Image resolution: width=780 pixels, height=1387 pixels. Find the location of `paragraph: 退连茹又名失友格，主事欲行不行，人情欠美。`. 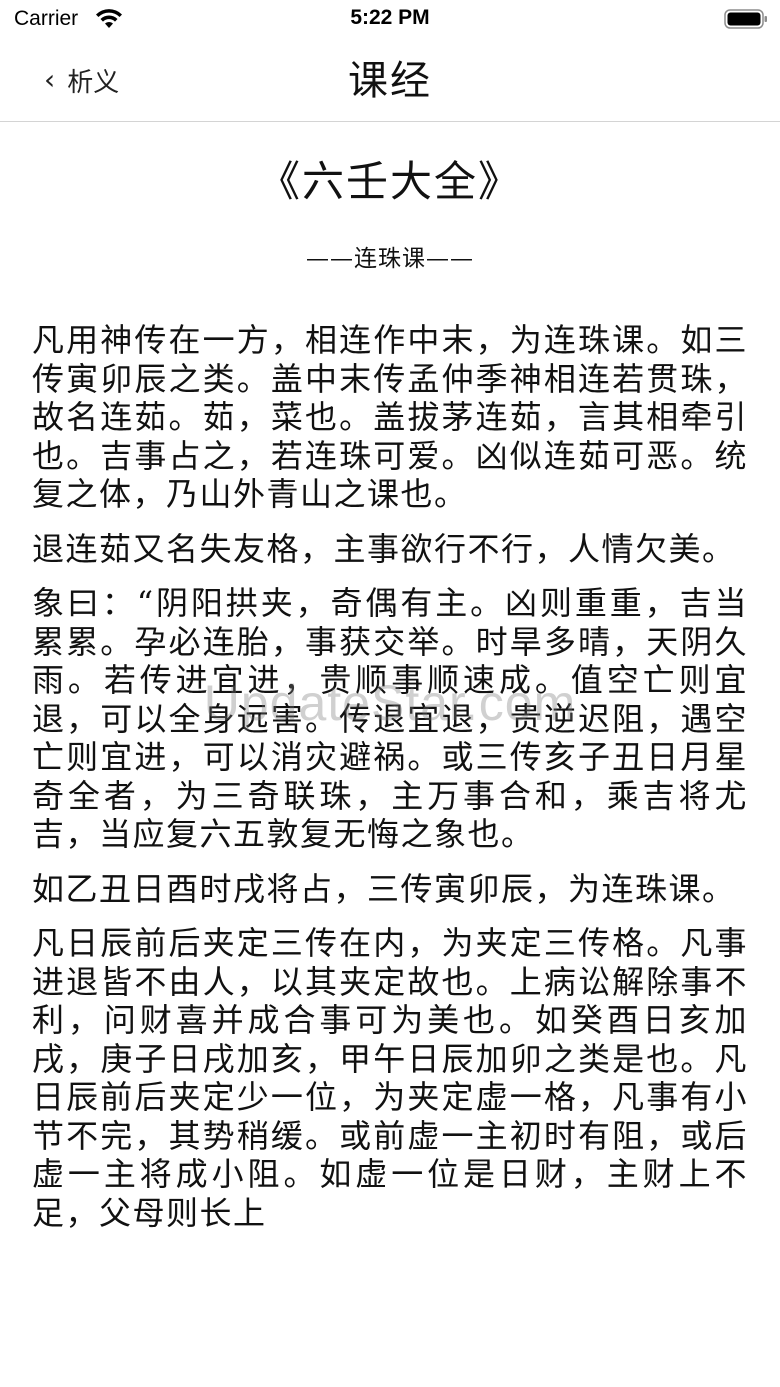

paragraph: 退连茹又名失友格，主事欲行不行，人情欠美。 is located at coordinates (384, 548).